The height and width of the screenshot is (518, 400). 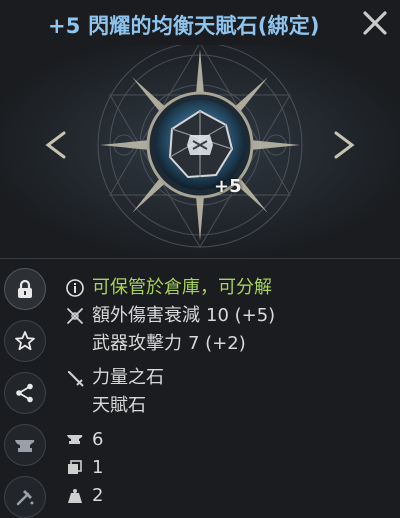 I want to click on weight-icon, so click(x=75, y=496).